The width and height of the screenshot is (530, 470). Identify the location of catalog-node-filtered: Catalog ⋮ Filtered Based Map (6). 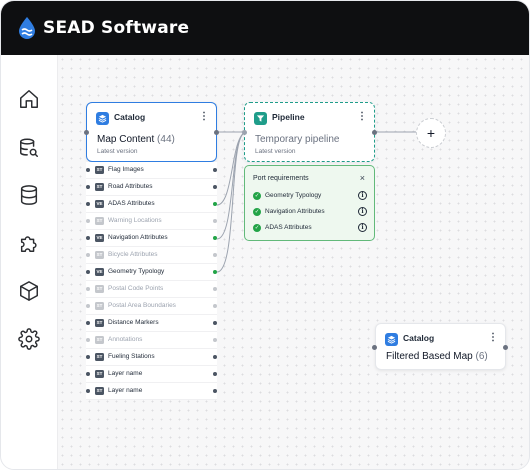
(440, 346).